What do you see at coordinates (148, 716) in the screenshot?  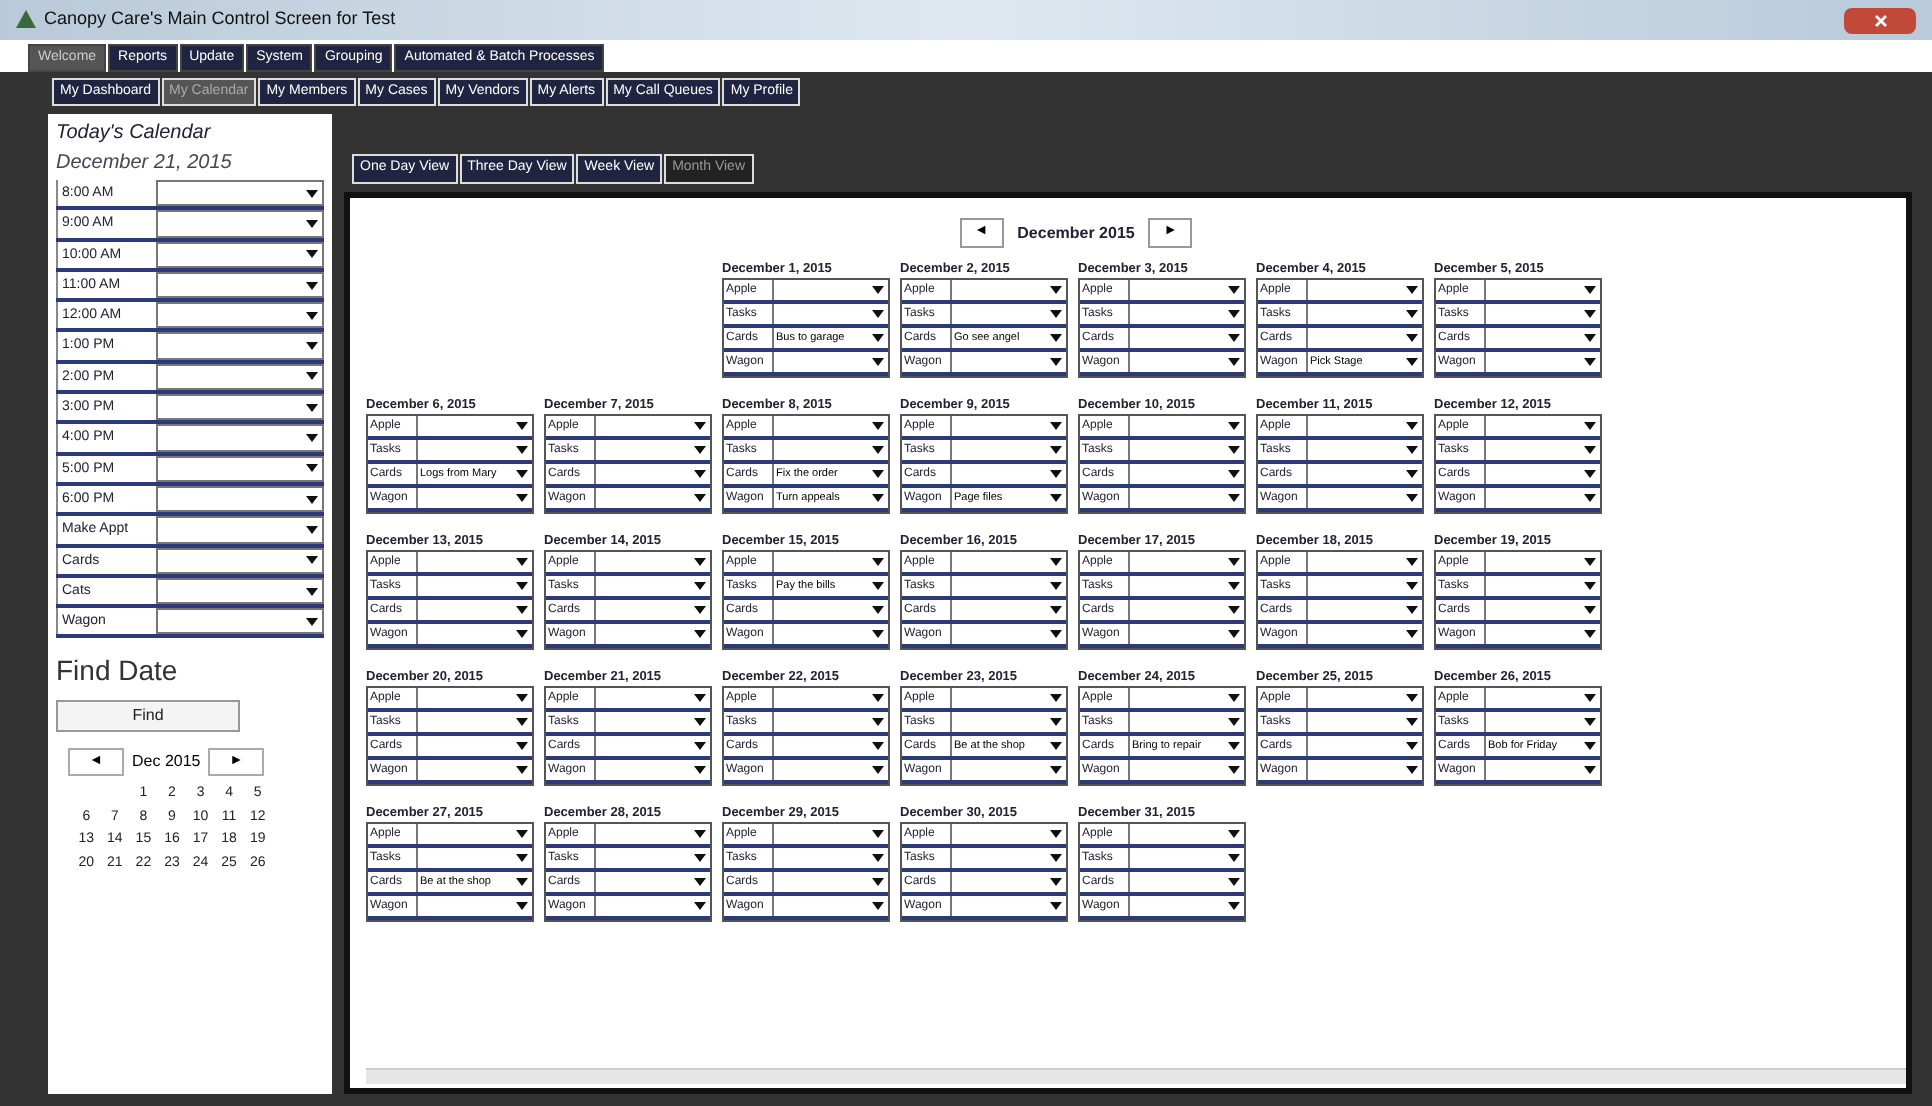 I see `find-button: Find` at bounding box center [148, 716].